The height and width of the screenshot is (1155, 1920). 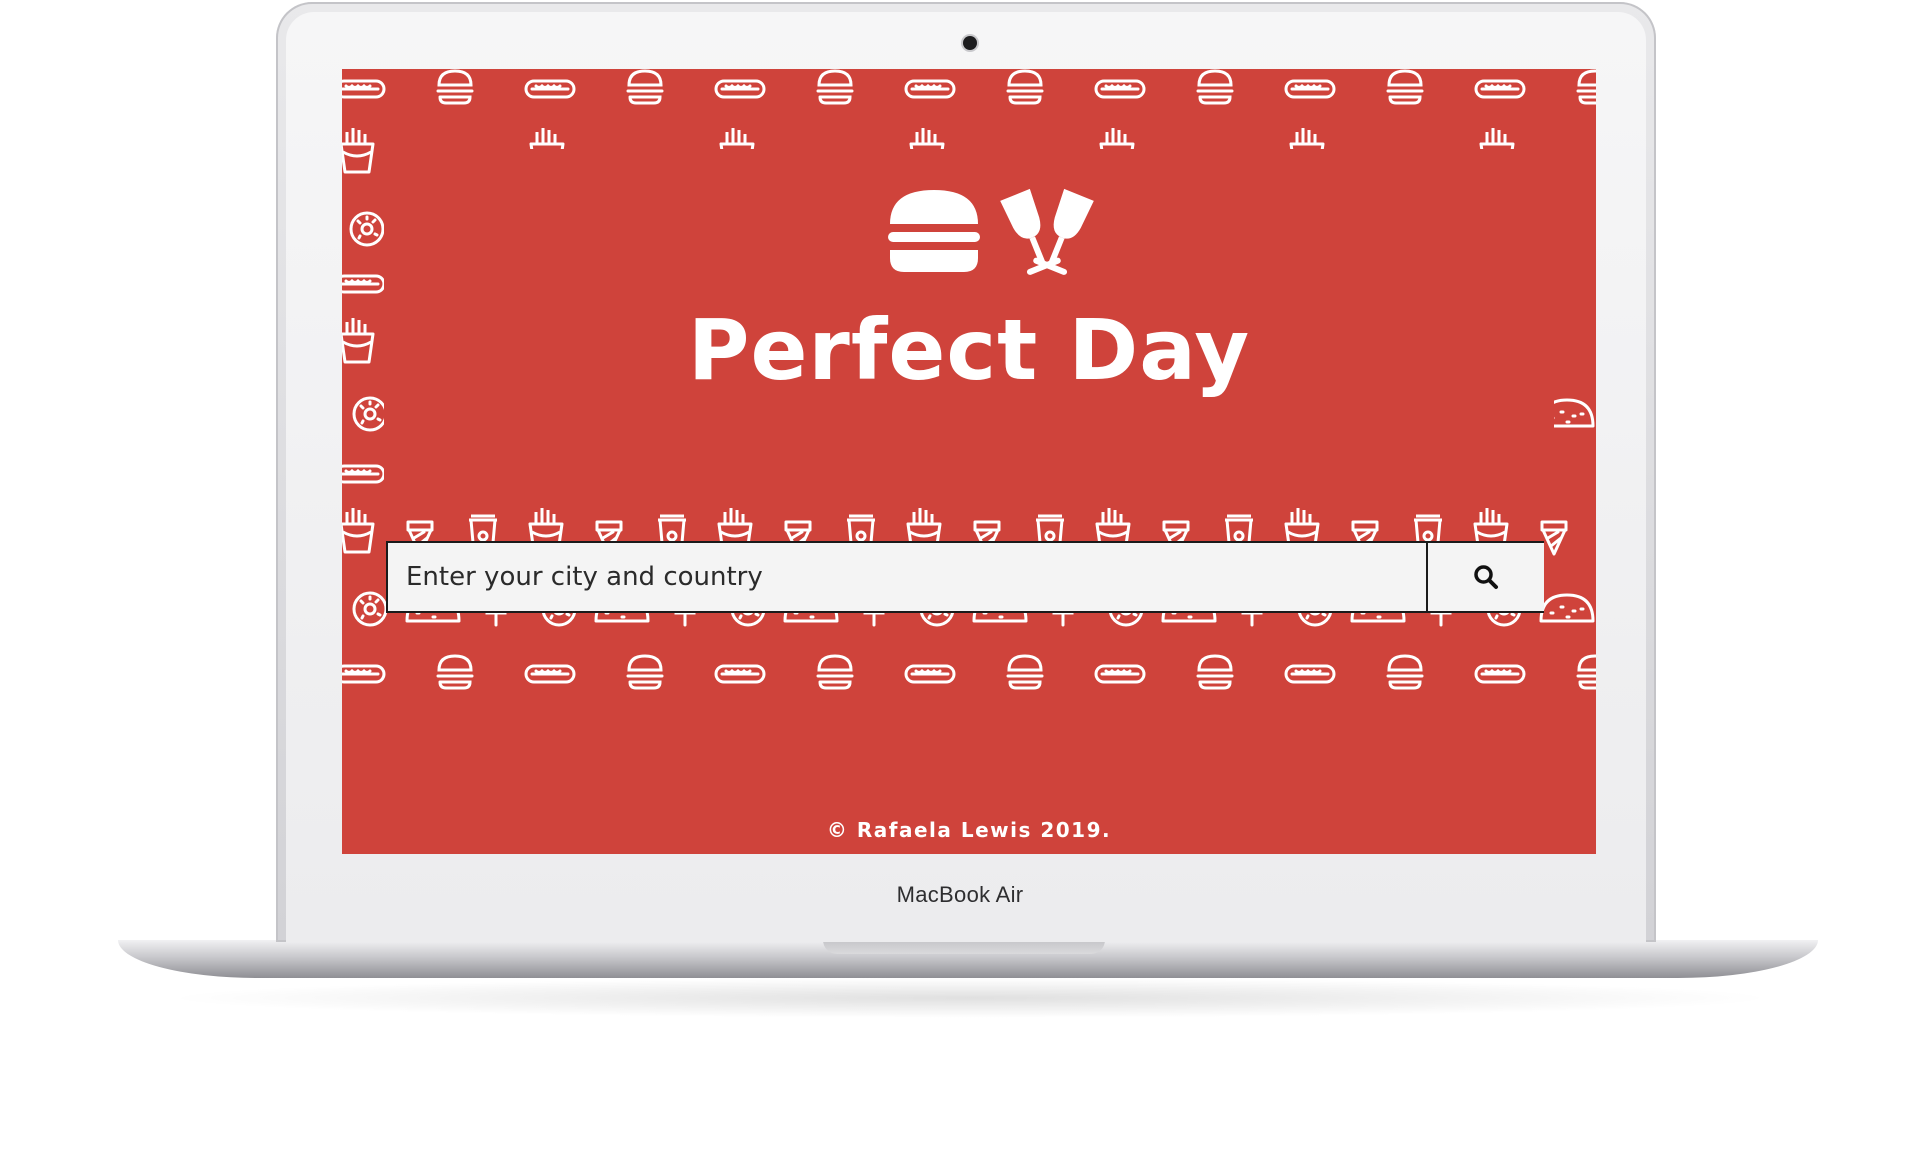 I want to click on device-brand-label: MacBook Air, so click(x=960, y=894).